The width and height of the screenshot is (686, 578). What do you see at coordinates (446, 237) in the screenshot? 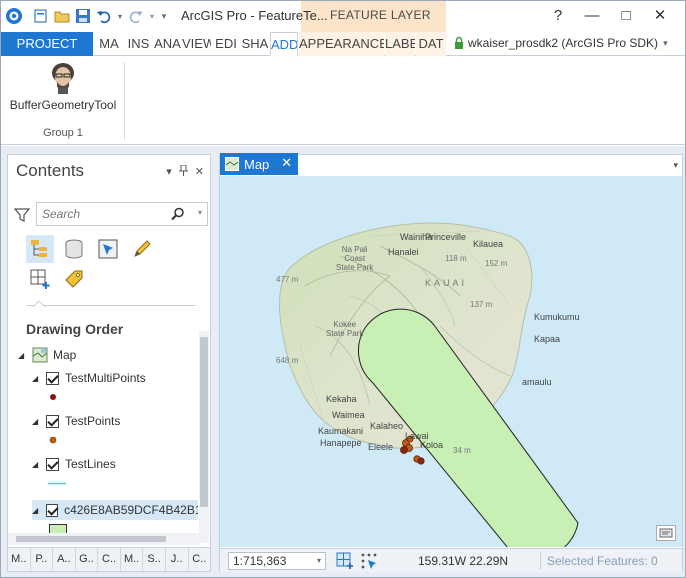
I see `place-label: Princeville` at bounding box center [446, 237].